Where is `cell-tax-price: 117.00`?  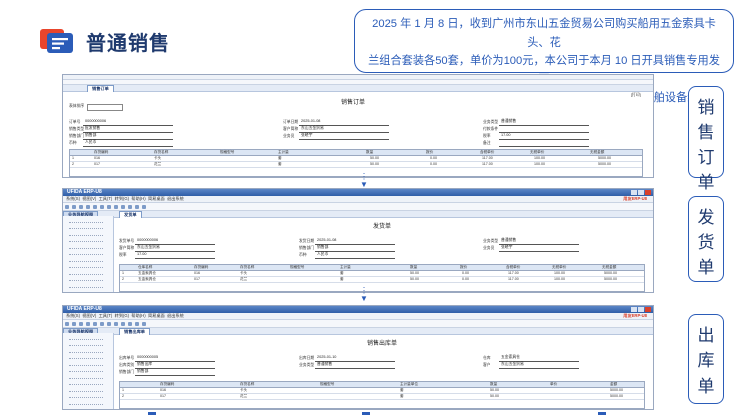
cell-tax-price: 117.00 is located at coordinates (513, 273).